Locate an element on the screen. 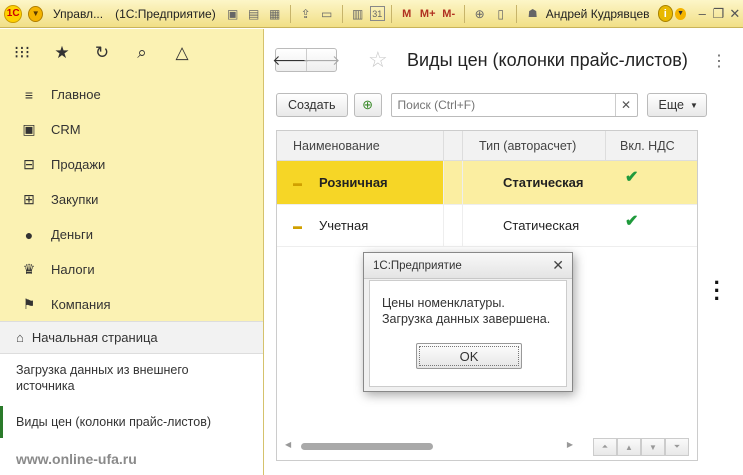 This screenshot has width=743, height=475. column-header-vat: Вкл. НДС is located at coordinates (651, 145).